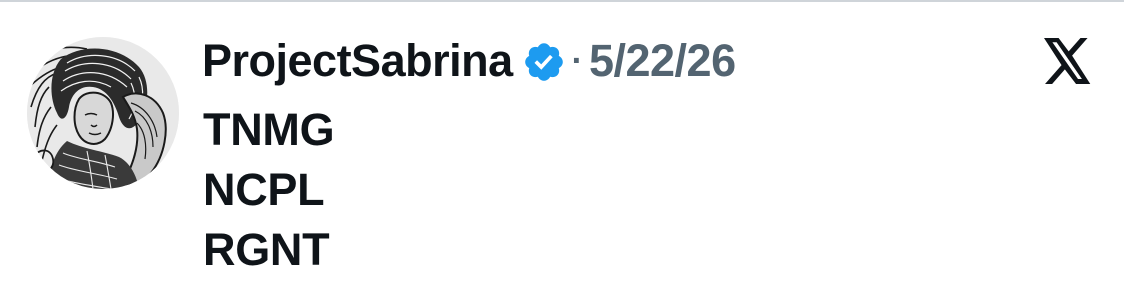 This screenshot has width=1124, height=308. I want to click on author-name: ProjectSabrina, so click(357, 61).